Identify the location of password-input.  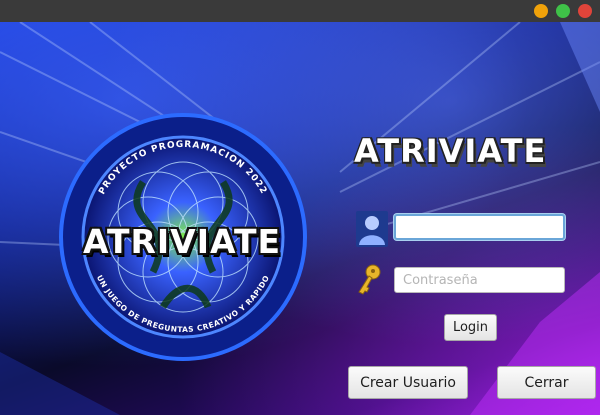
(479, 280).